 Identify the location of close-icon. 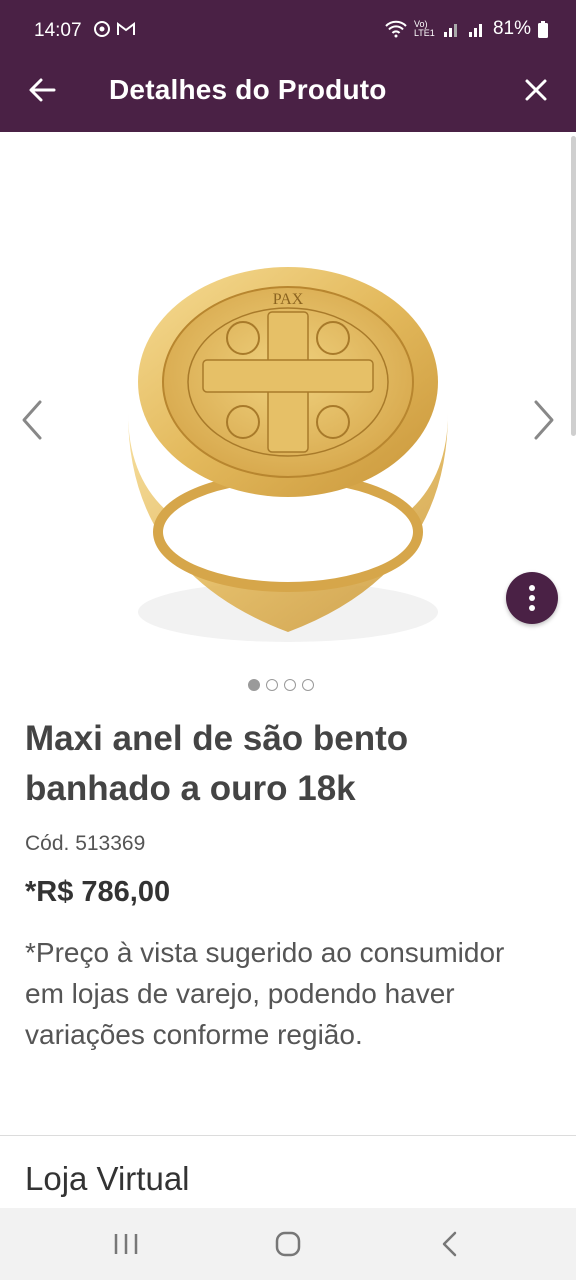
(536, 90).